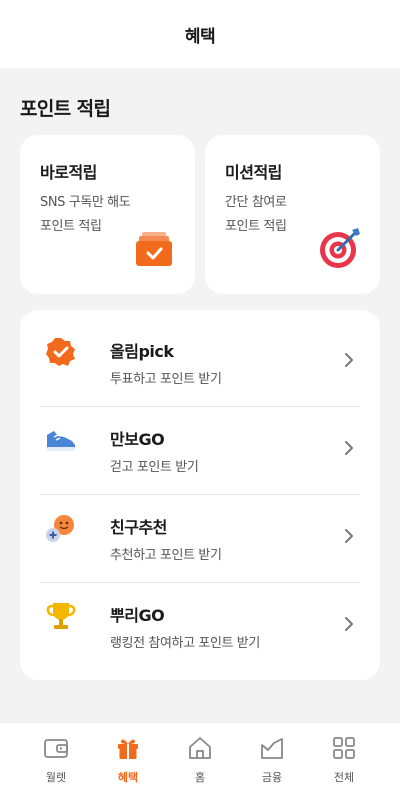  Describe the element at coordinates (340, 250) in the screenshot. I see `target-dart-icon` at that location.